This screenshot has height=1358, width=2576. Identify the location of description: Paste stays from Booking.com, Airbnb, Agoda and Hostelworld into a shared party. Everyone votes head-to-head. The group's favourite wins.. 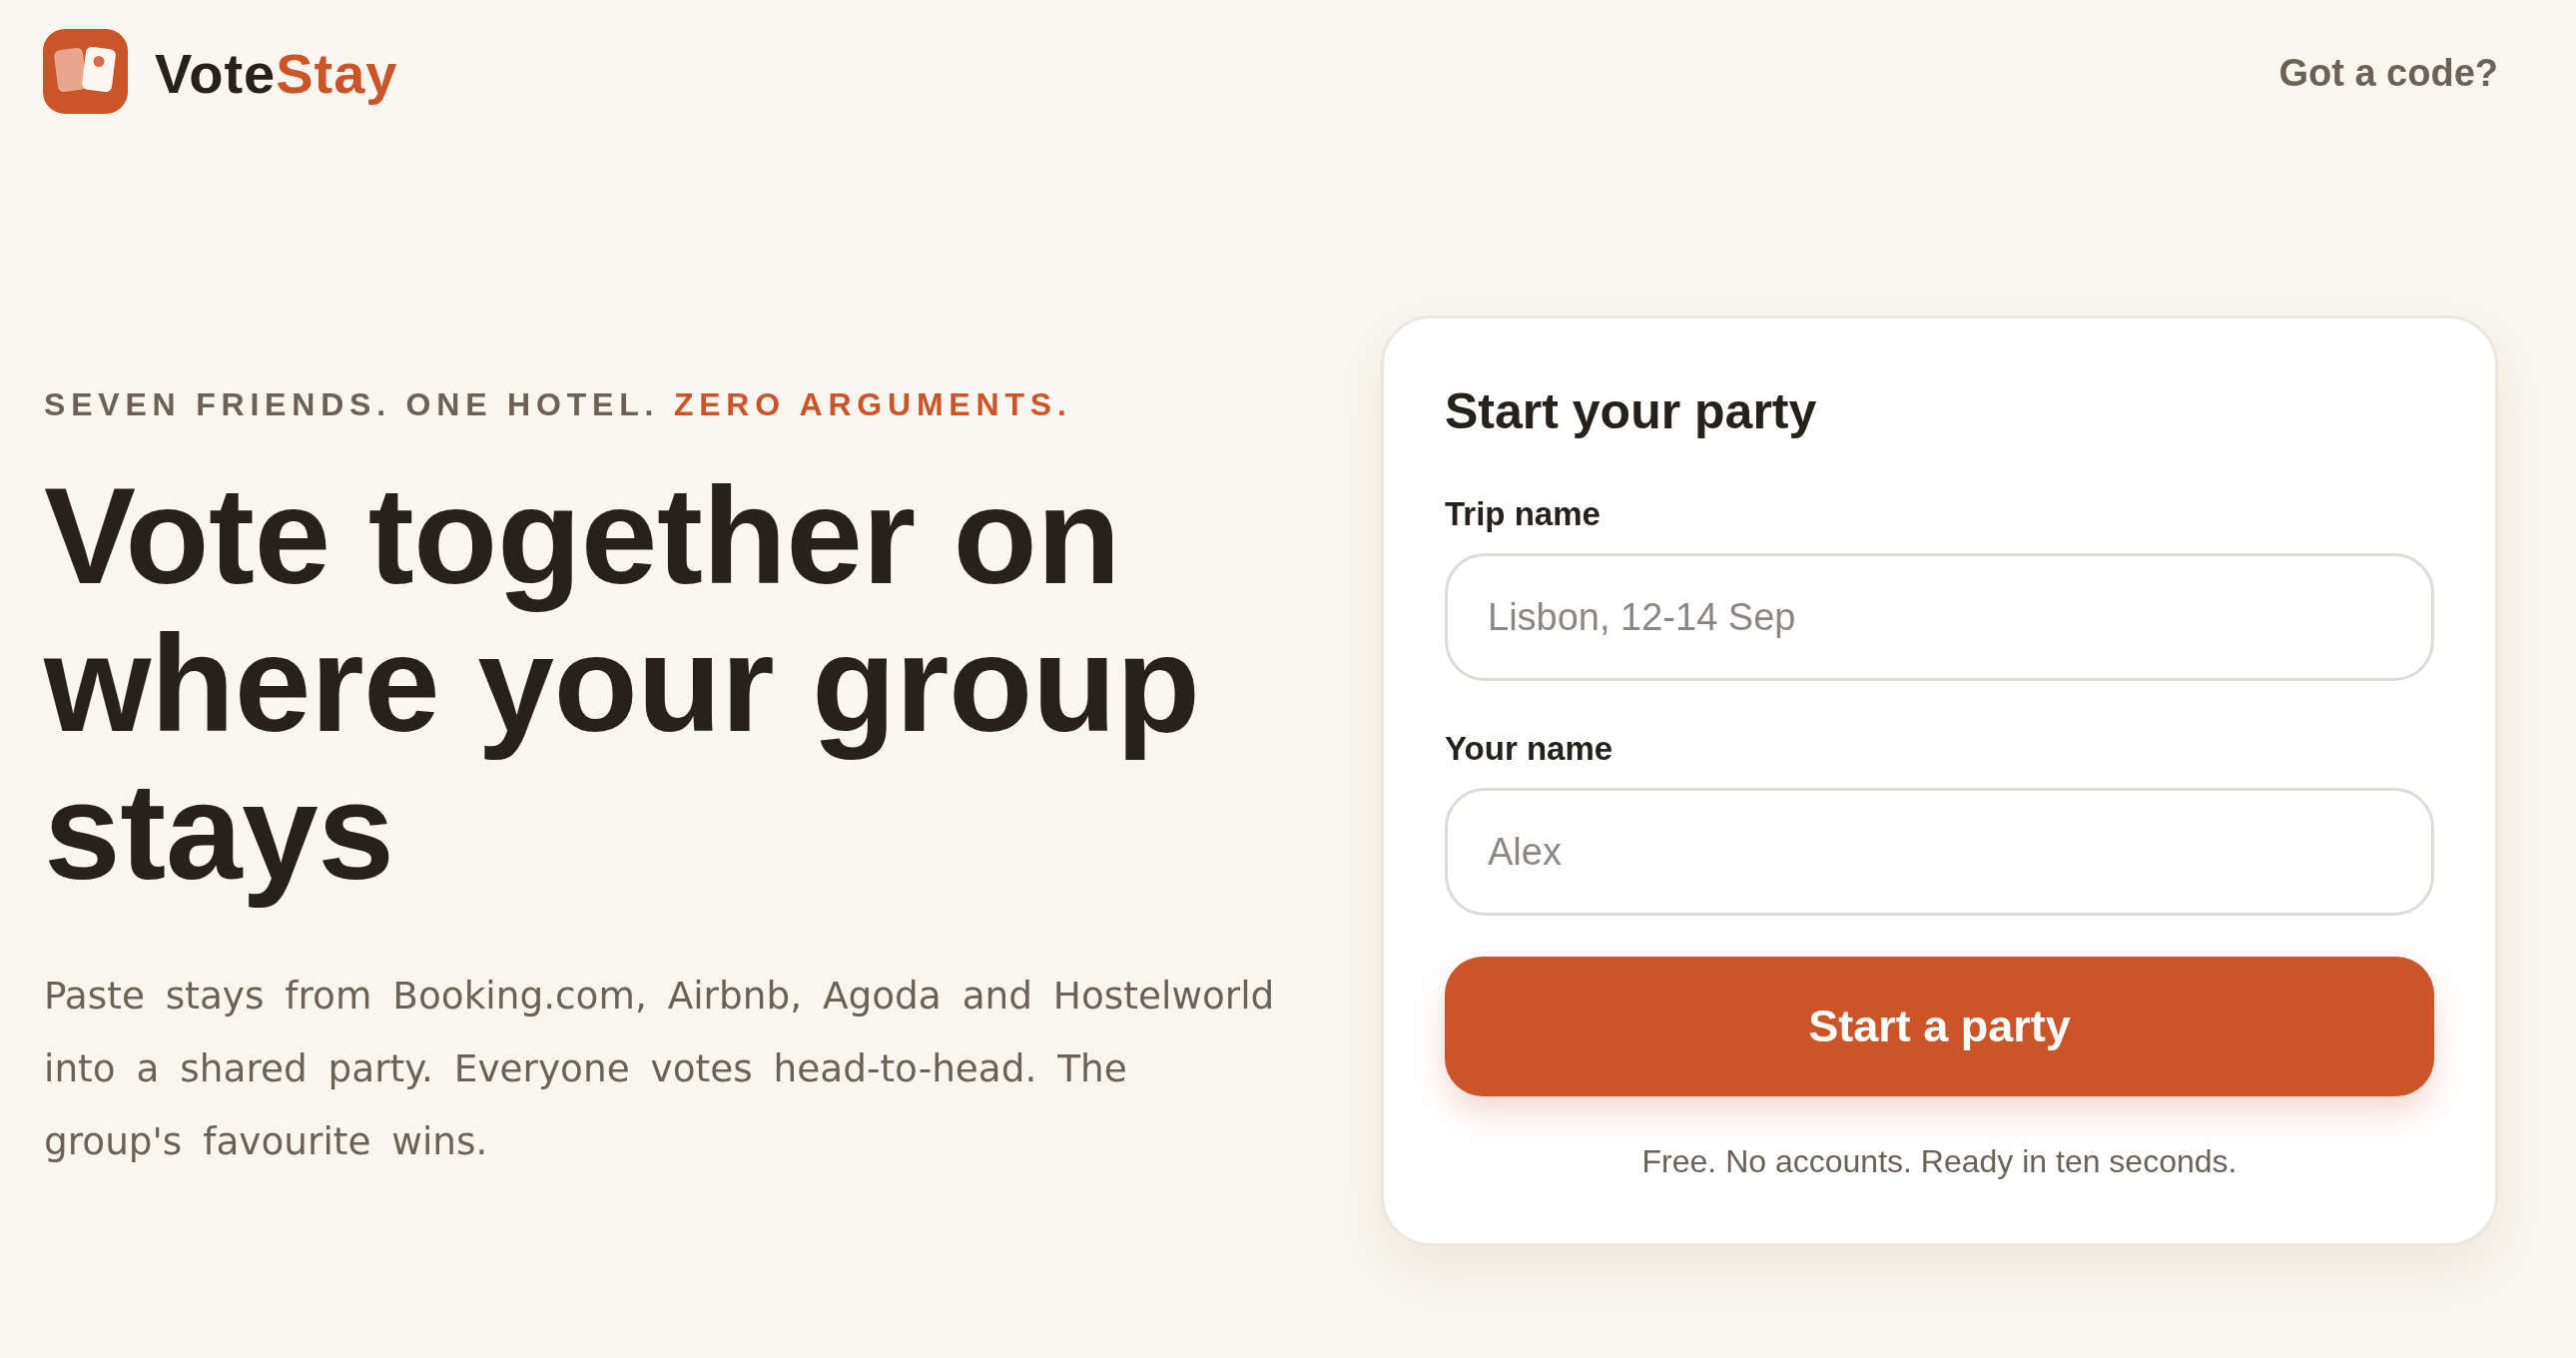
(660, 1068).